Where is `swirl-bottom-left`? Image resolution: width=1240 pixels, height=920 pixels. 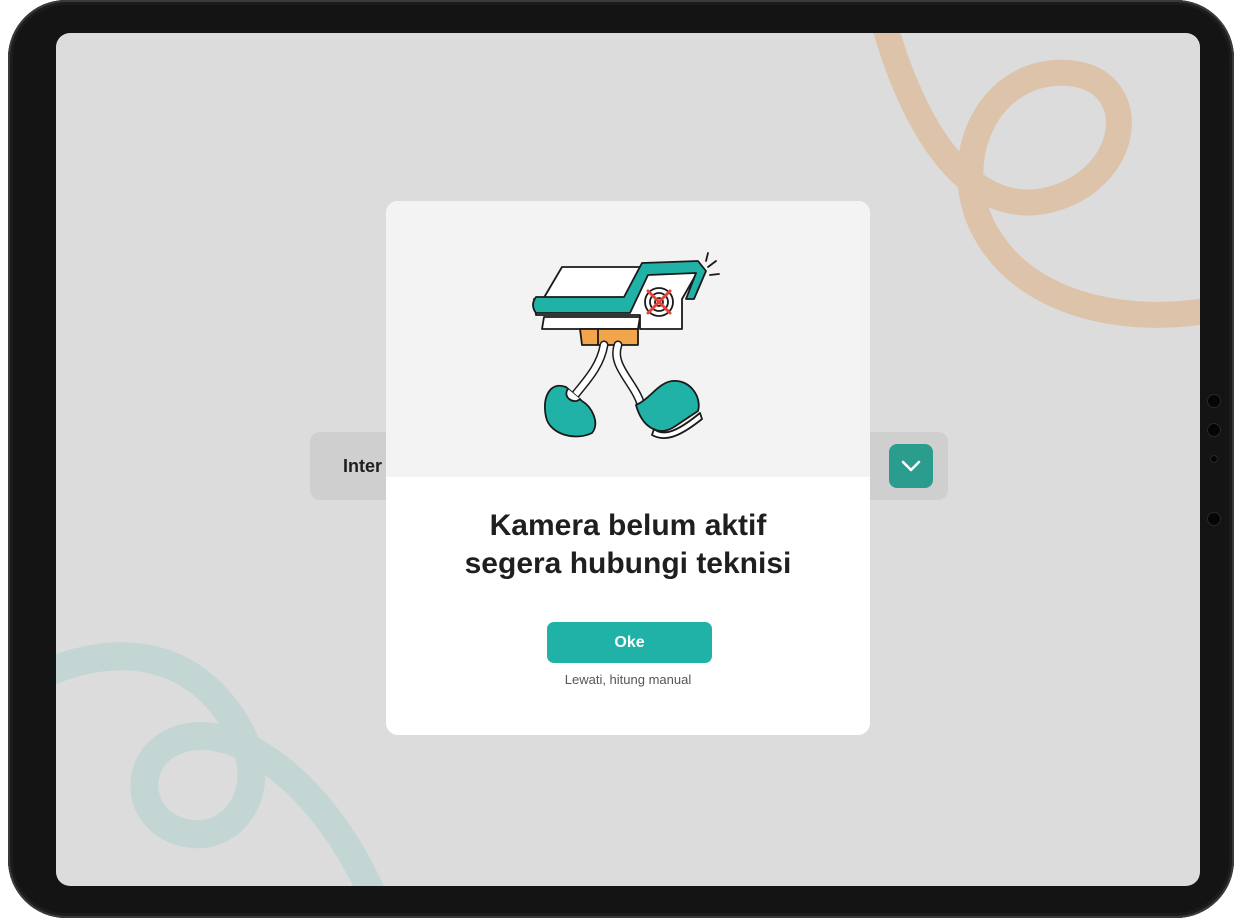
swirl-bottom-left is located at coordinates (220, 764).